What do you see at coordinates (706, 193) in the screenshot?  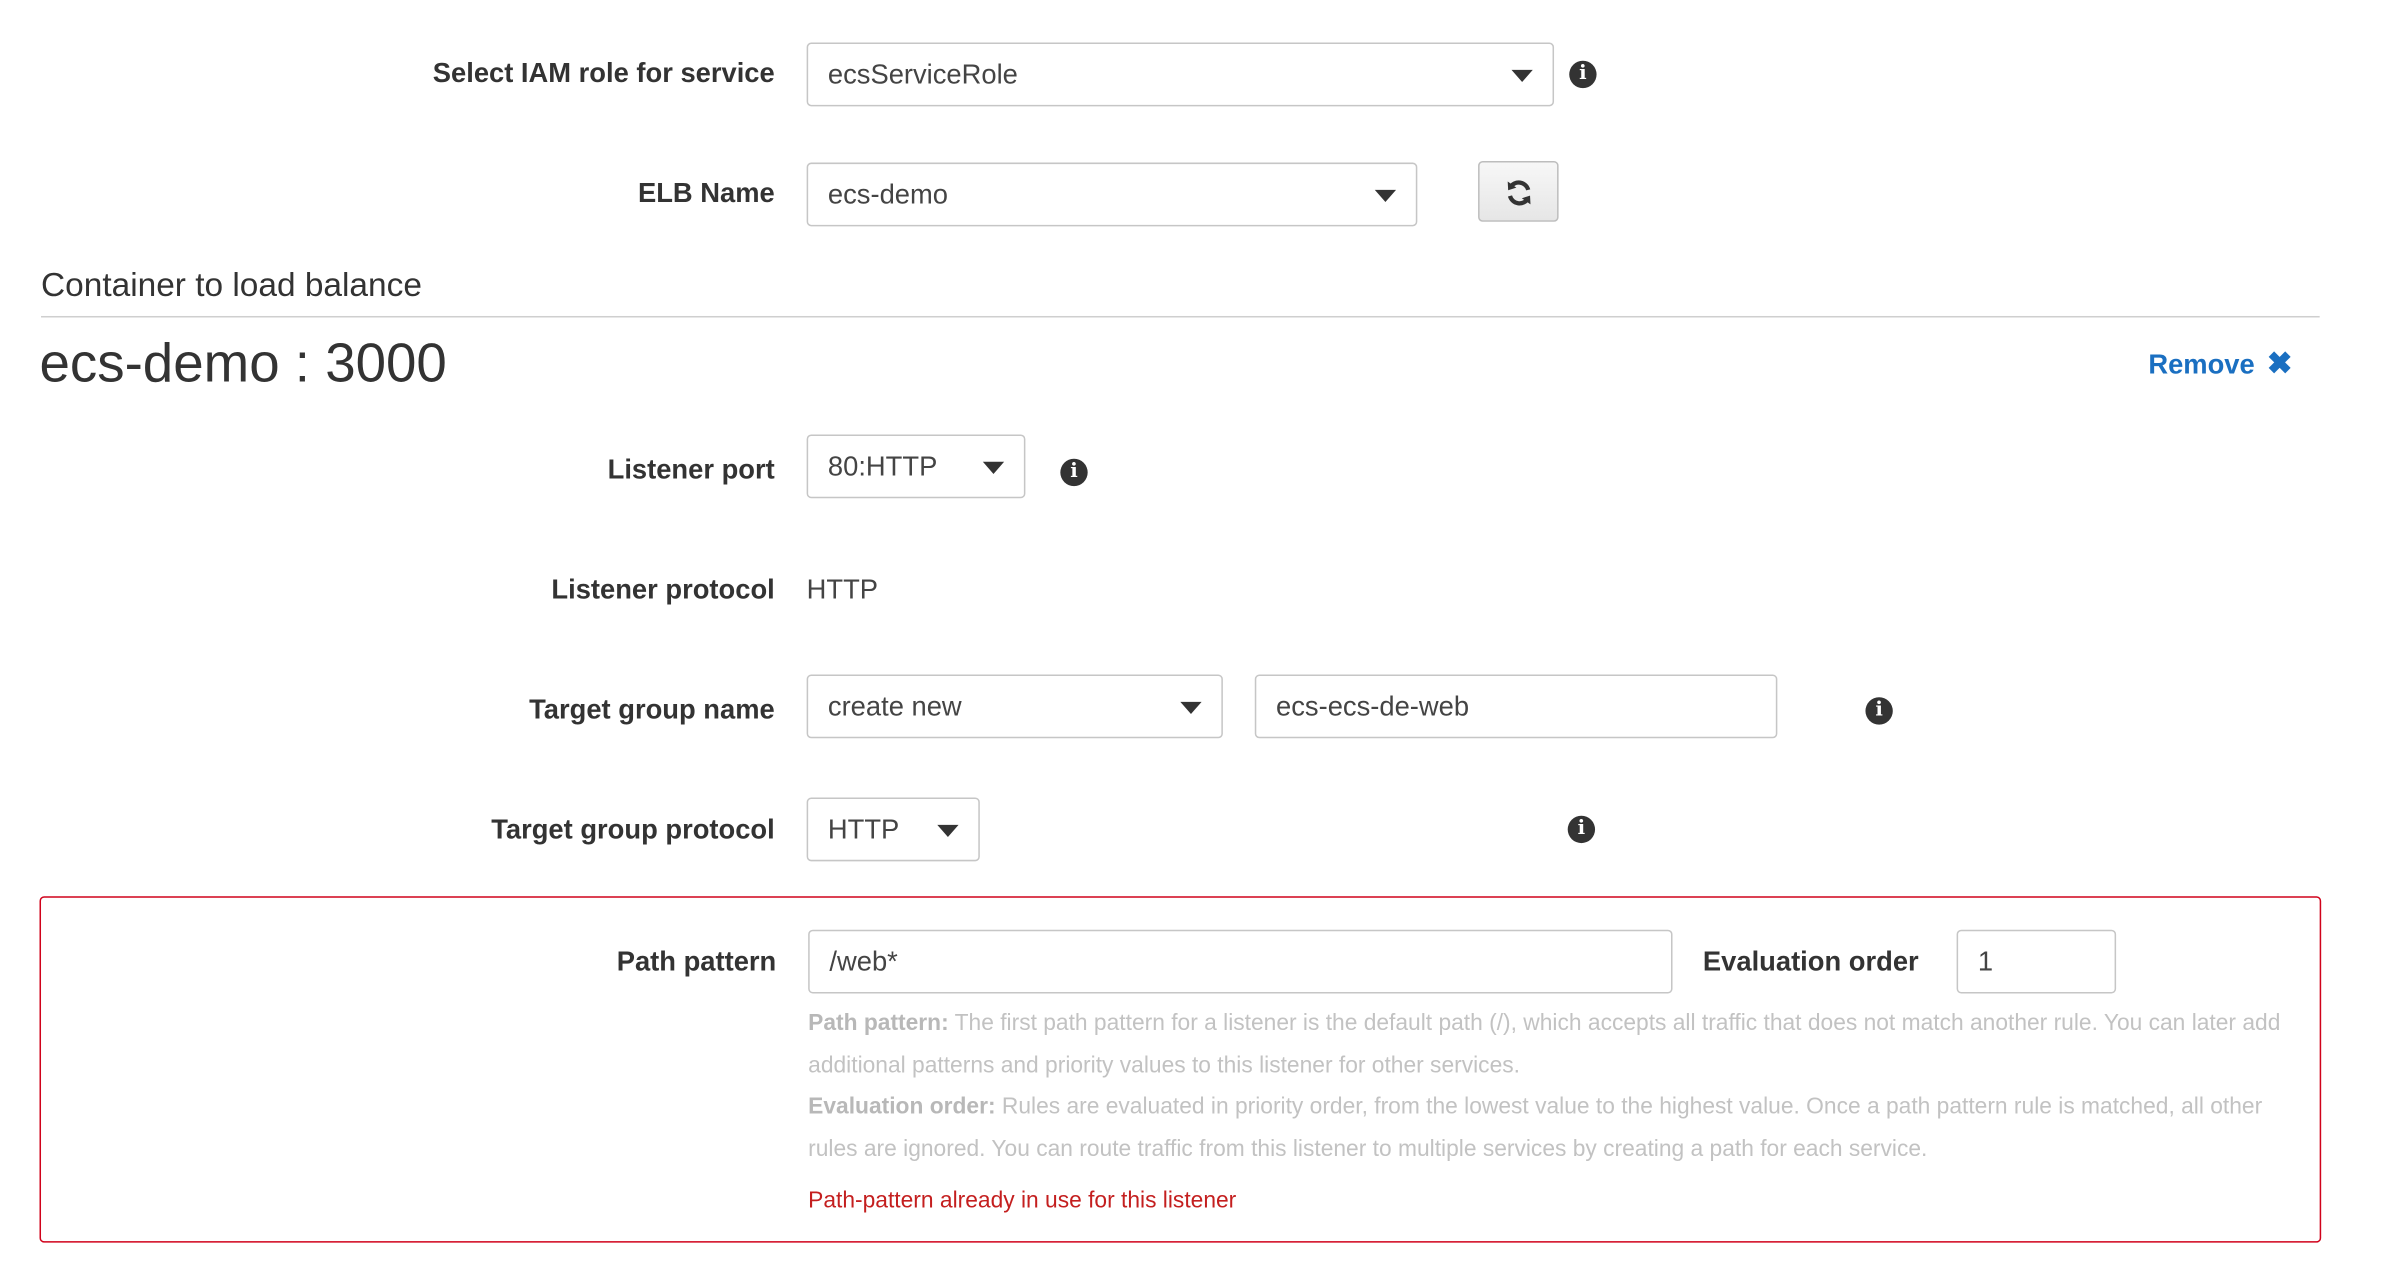 I see `elb-name-label: ELB Name` at bounding box center [706, 193].